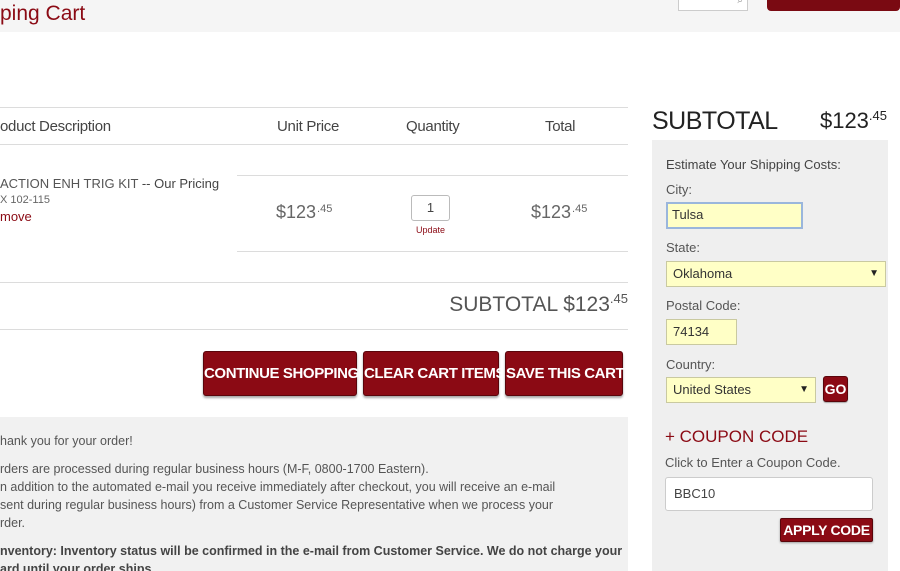 The height and width of the screenshot is (571, 900). Describe the element at coordinates (740, 3) in the screenshot. I see `search-icon: ⌕` at that location.